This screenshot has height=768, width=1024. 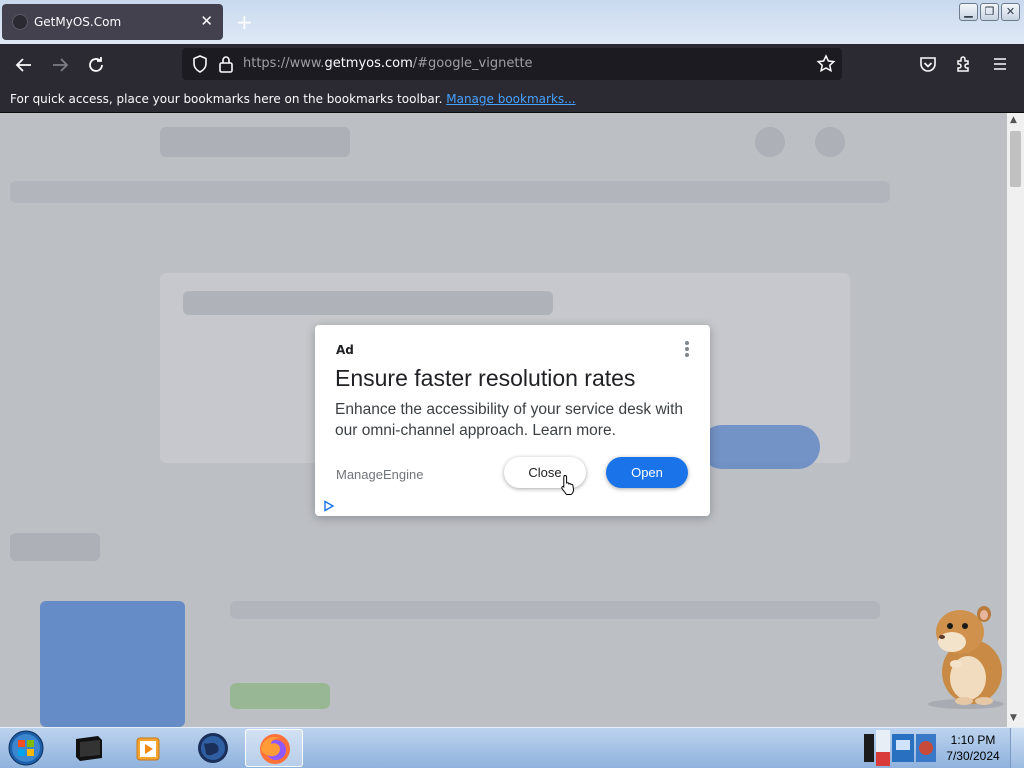 I want to click on taskbar-clock: 1:10 PM 7/30/2024, so click(x=973, y=748).